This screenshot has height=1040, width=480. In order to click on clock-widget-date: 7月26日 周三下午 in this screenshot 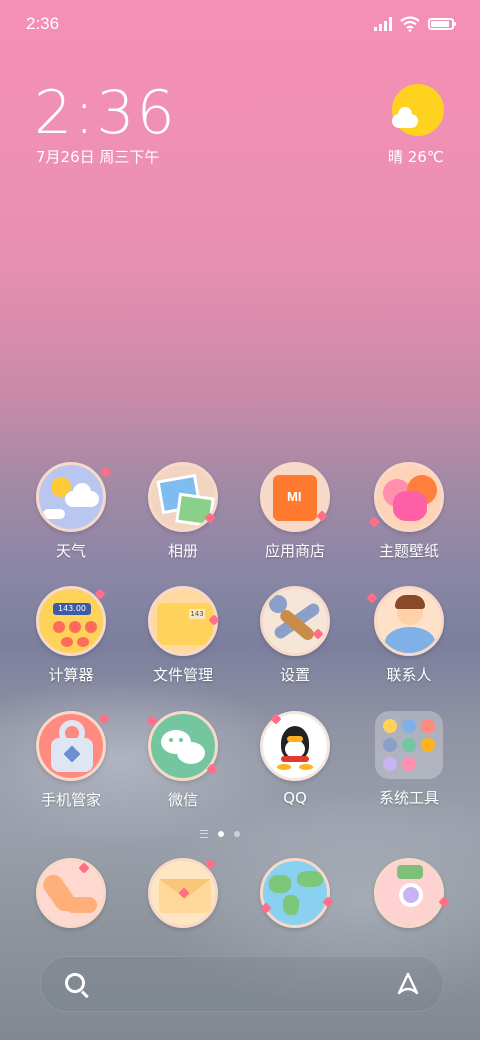, I will do `click(97, 156)`.